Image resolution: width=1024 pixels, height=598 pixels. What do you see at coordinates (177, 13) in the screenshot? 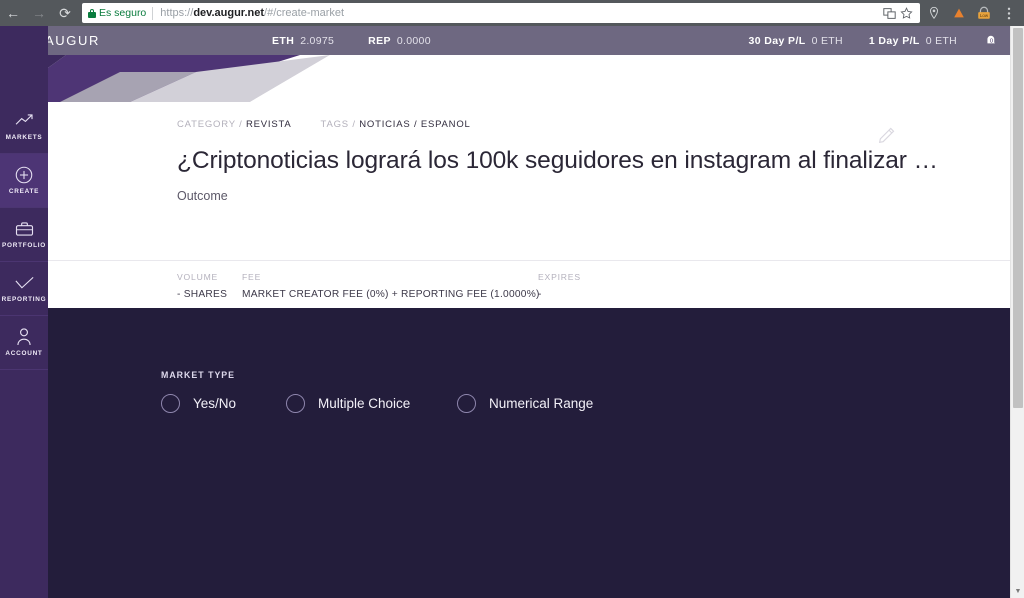
I see `url-scheme: https://` at bounding box center [177, 13].